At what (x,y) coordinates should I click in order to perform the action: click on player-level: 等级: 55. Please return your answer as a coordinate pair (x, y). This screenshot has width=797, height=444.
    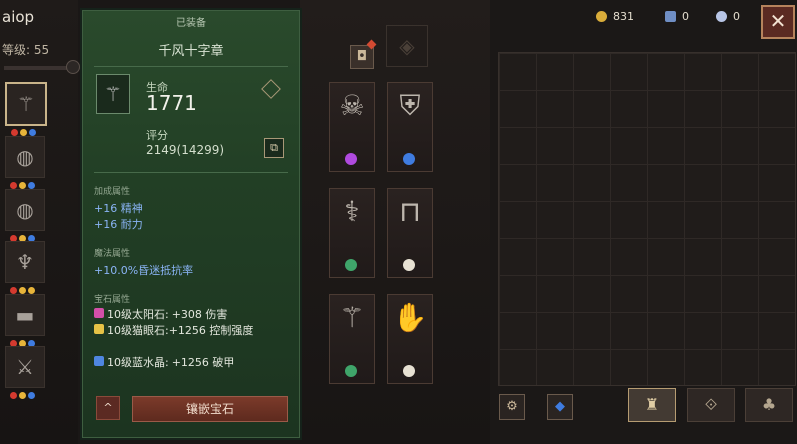
    Looking at the image, I should click on (26, 50).